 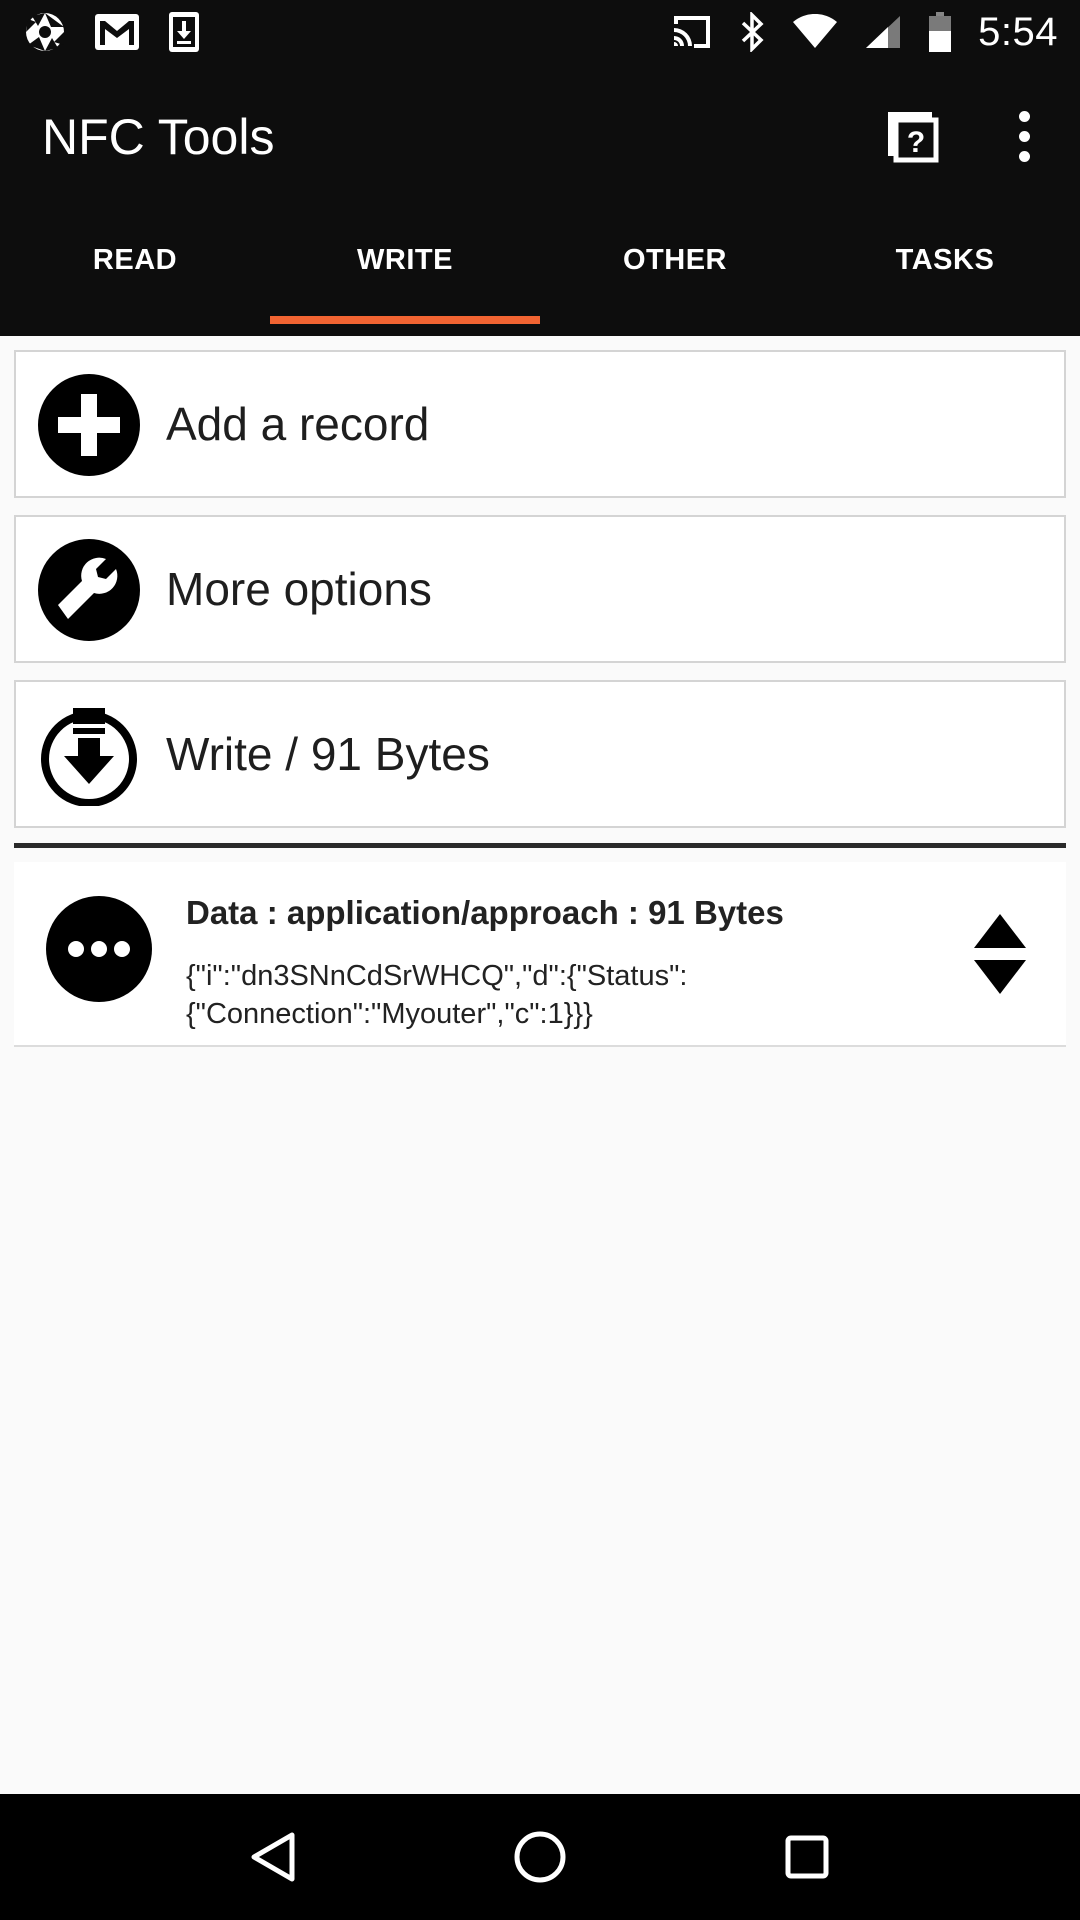 I want to click on write-button: Write / 91 Bytes, so click(x=540, y=754).